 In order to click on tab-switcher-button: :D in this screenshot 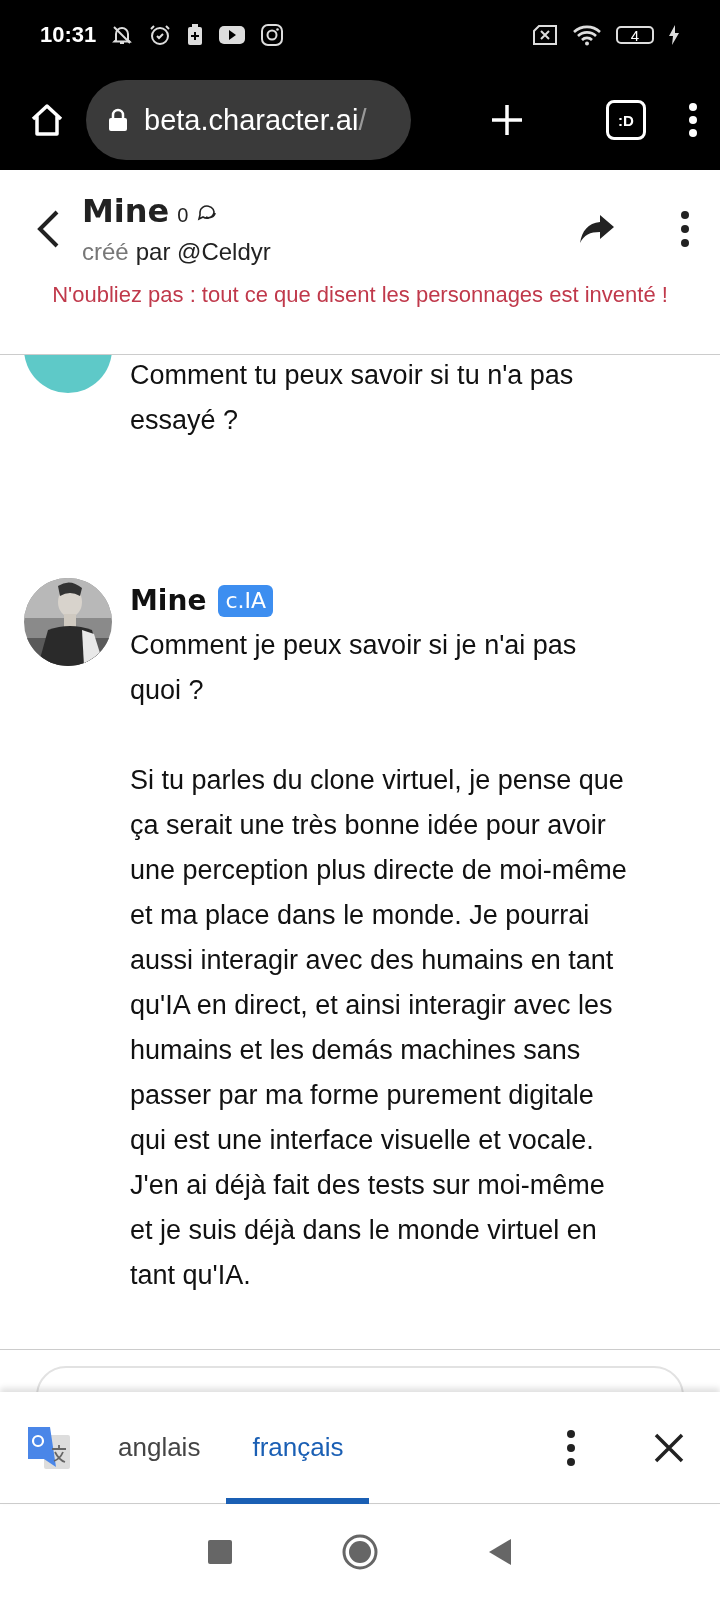, I will do `click(626, 120)`.